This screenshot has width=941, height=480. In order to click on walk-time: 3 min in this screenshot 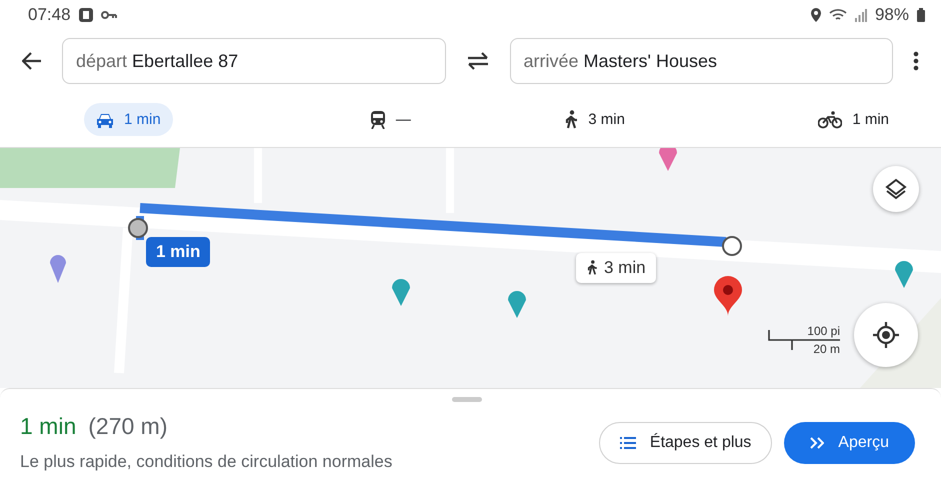, I will do `click(625, 268)`.